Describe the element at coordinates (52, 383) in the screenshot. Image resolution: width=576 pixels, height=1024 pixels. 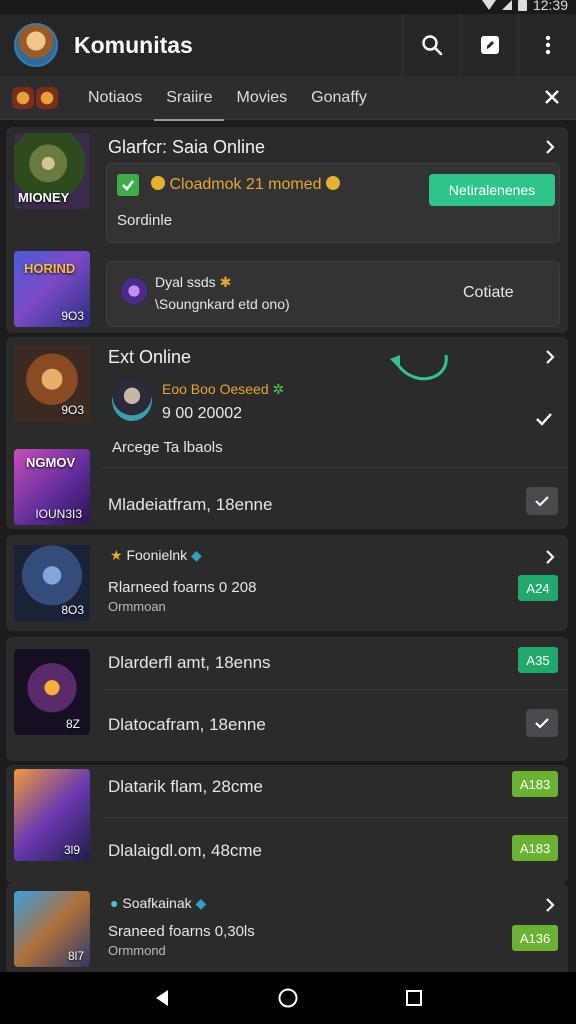
I see `game-thumbnail: 9O3` at that location.